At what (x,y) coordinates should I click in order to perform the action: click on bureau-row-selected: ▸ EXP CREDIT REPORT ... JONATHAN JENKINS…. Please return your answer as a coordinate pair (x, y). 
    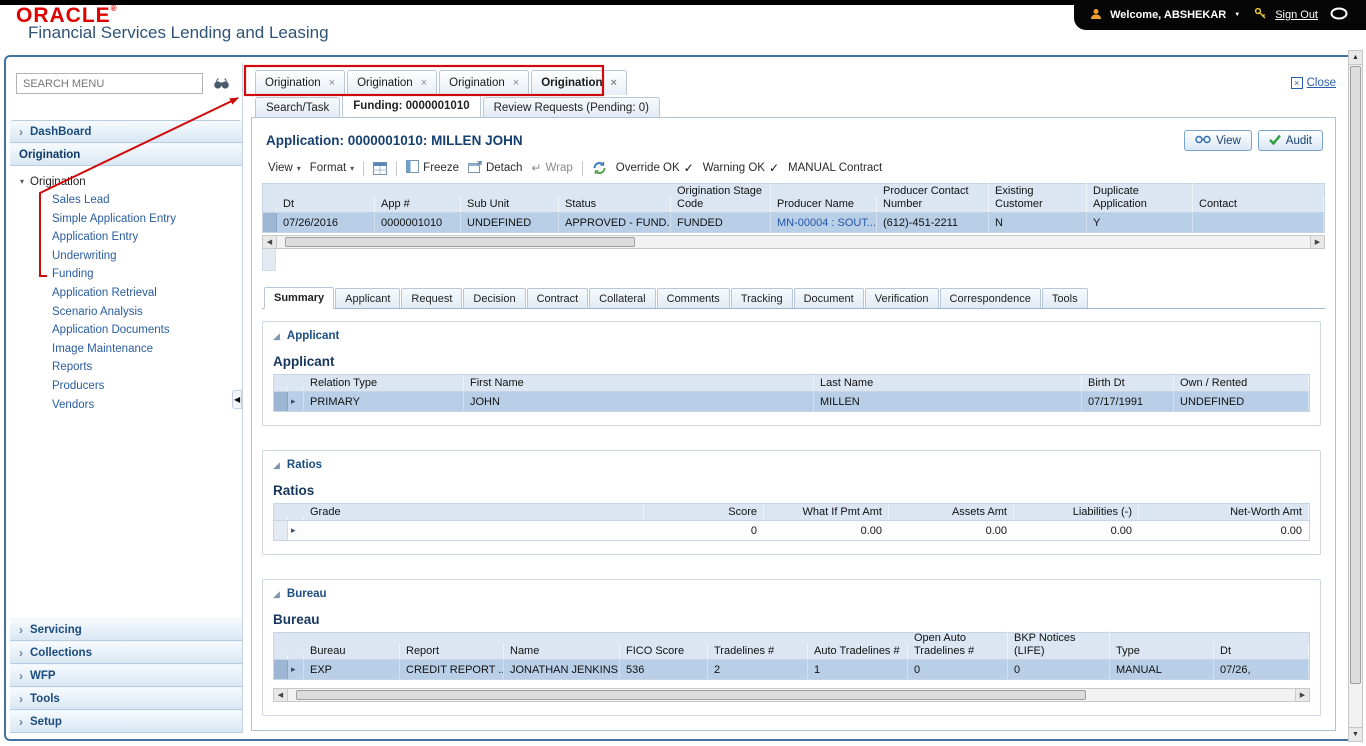
    Looking at the image, I should click on (791, 670).